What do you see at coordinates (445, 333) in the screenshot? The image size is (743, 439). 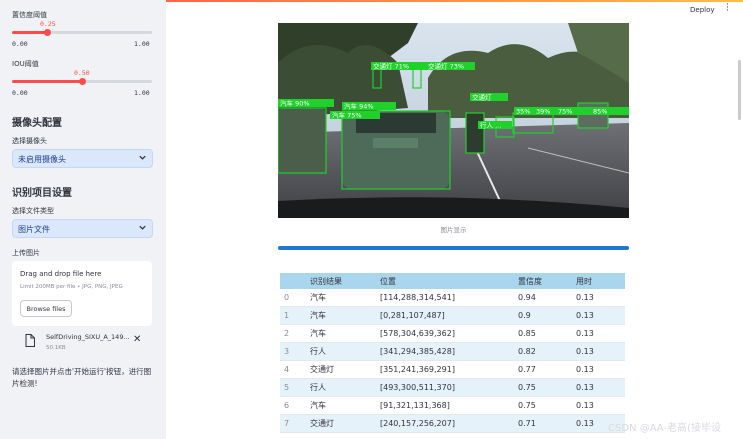 I see `table-cell: [578,304,639,362]` at bounding box center [445, 333].